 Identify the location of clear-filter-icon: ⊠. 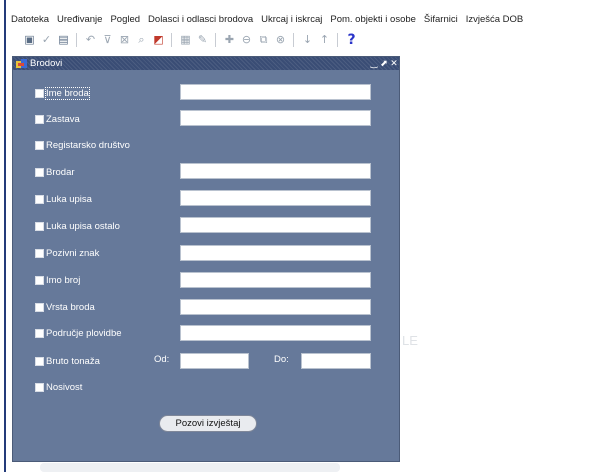
(124, 39).